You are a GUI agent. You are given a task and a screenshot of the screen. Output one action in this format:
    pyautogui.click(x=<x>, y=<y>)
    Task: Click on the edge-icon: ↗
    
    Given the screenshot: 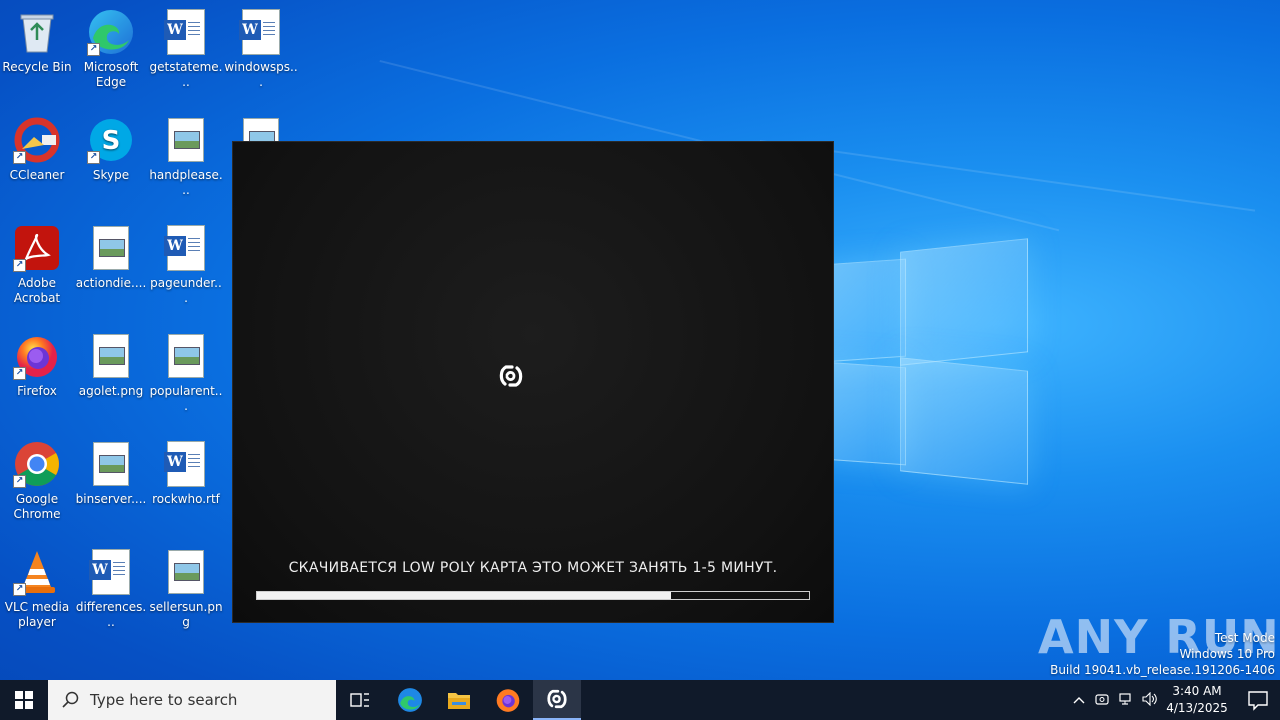 What is the action you would take?
    pyautogui.click(x=111, y=32)
    